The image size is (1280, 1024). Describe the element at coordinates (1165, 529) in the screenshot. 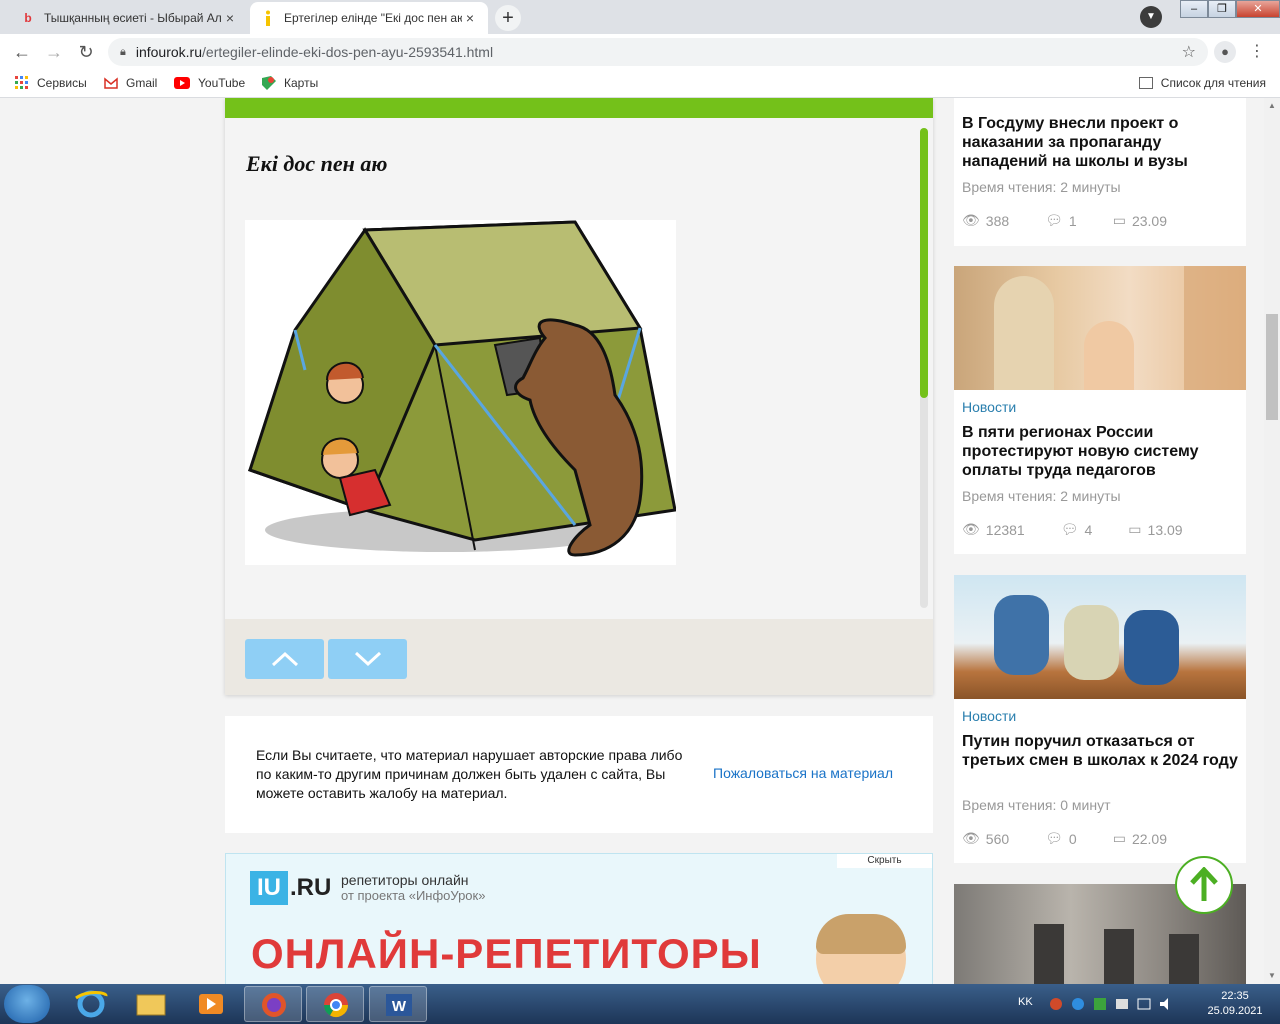

I see `news-date: 13.09` at that location.